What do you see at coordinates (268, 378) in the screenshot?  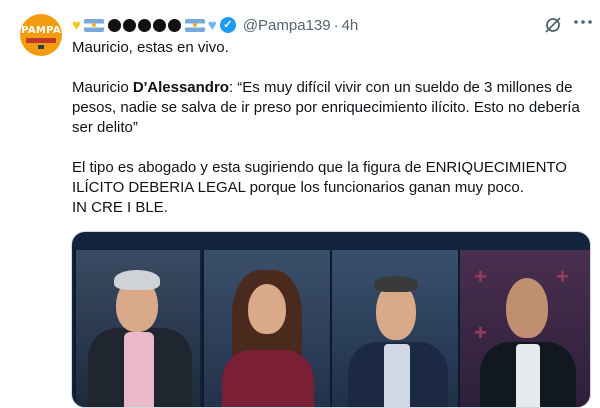 I see `person-body` at bounding box center [268, 378].